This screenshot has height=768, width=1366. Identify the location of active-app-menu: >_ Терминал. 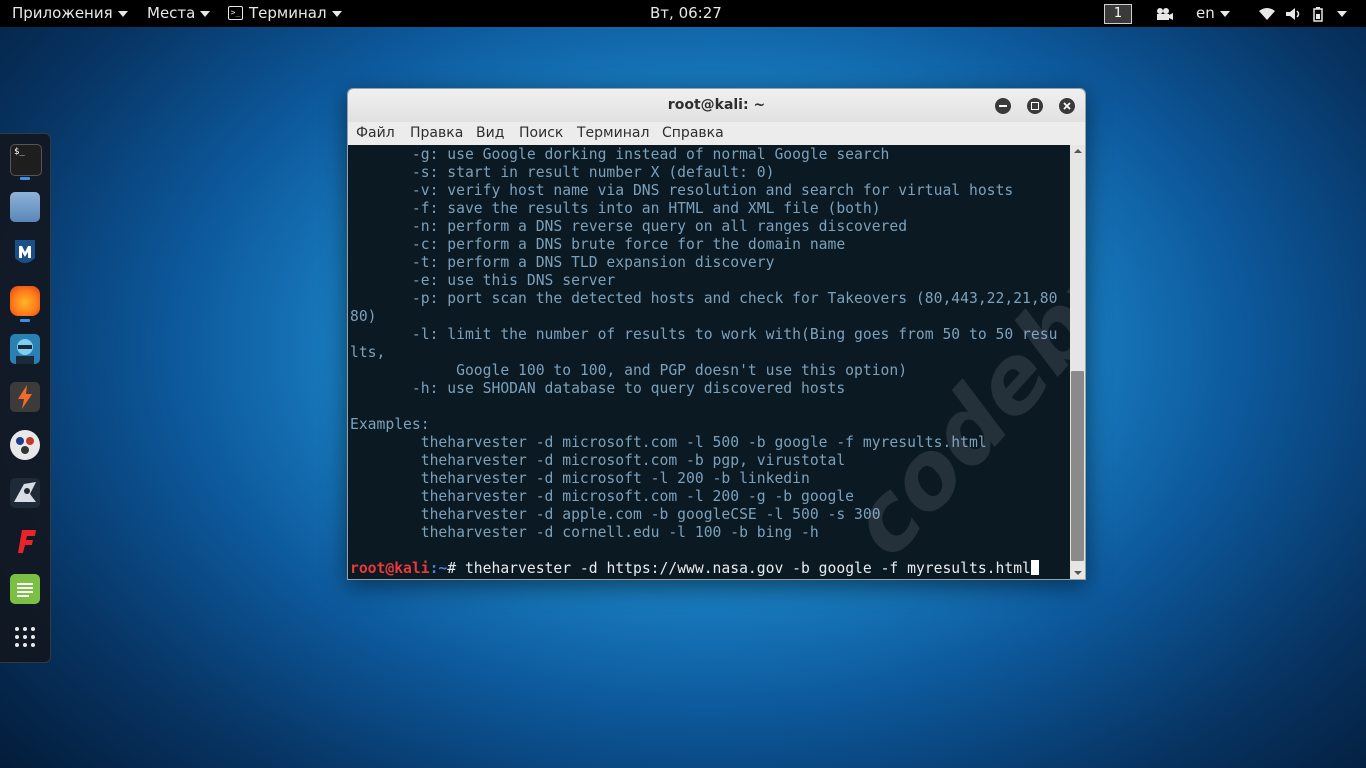
(285, 13).